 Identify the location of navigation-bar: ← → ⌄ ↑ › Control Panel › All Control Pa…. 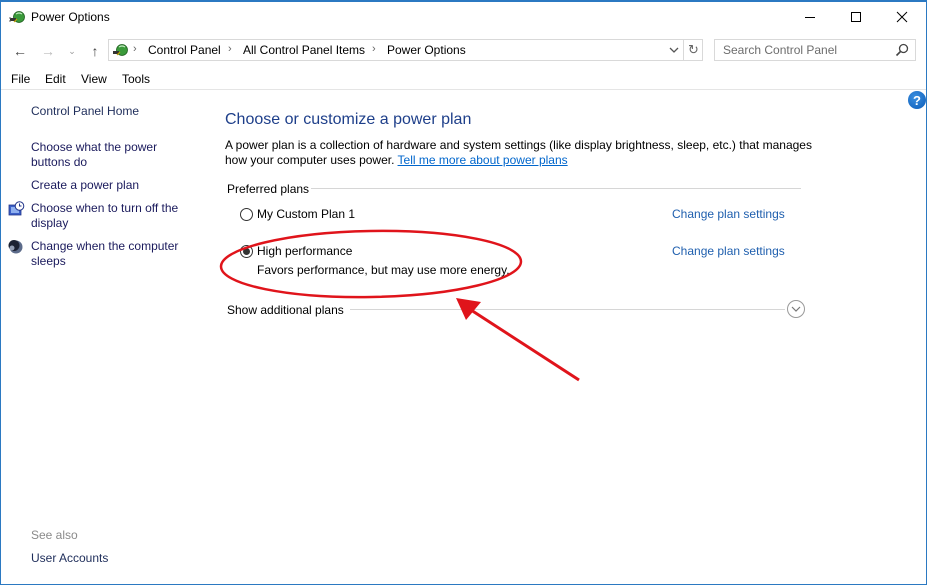
(463, 51).